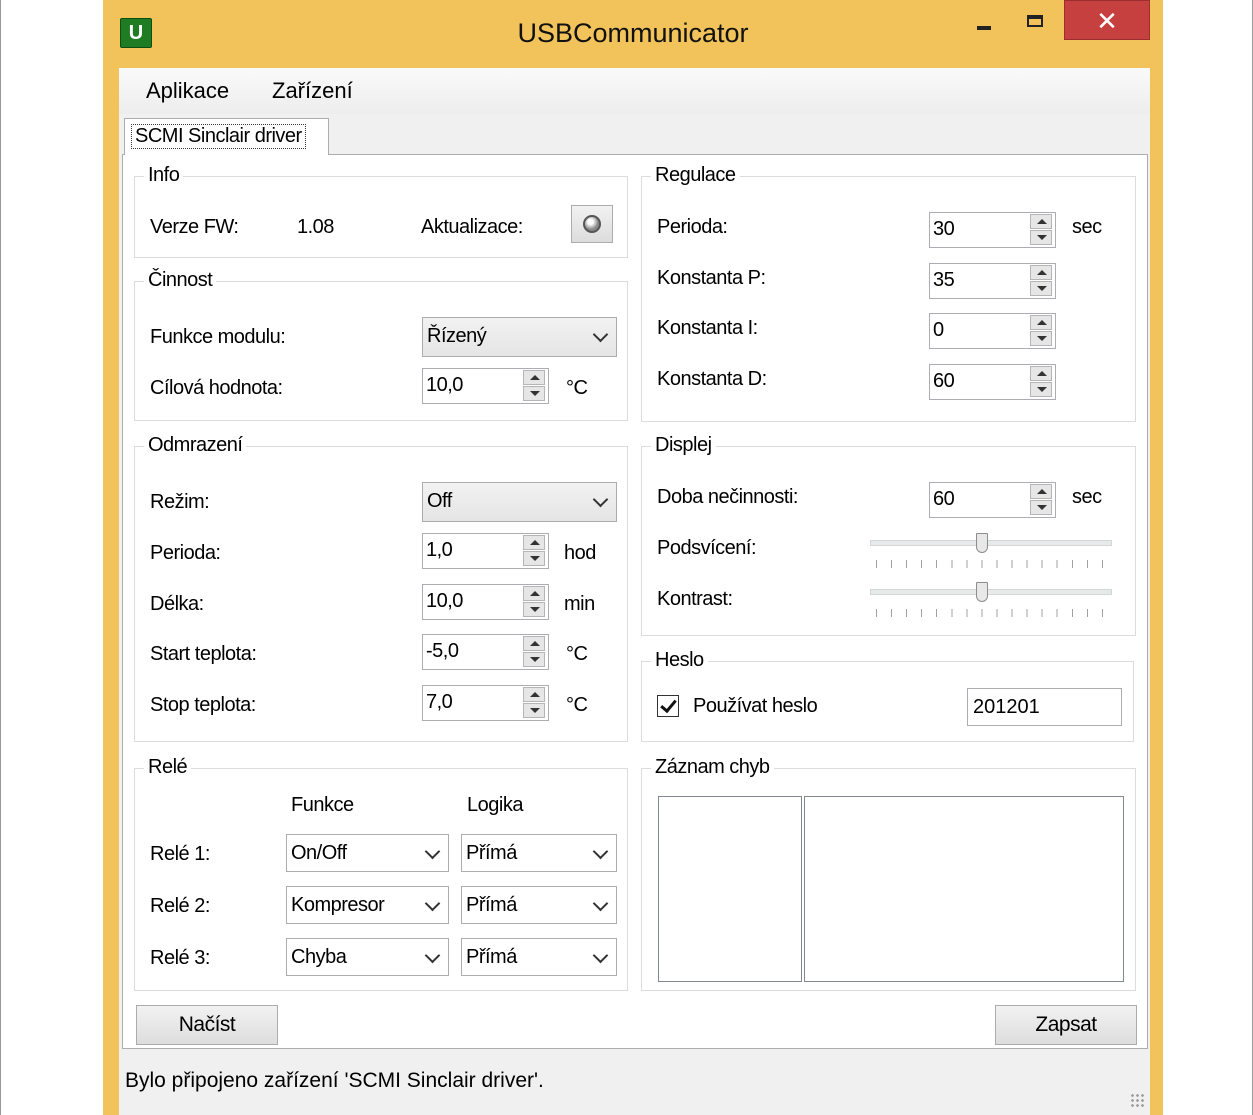 Image resolution: width=1253 pixels, height=1115 pixels. I want to click on backlight-label: Podsvícení:, so click(707, 548).